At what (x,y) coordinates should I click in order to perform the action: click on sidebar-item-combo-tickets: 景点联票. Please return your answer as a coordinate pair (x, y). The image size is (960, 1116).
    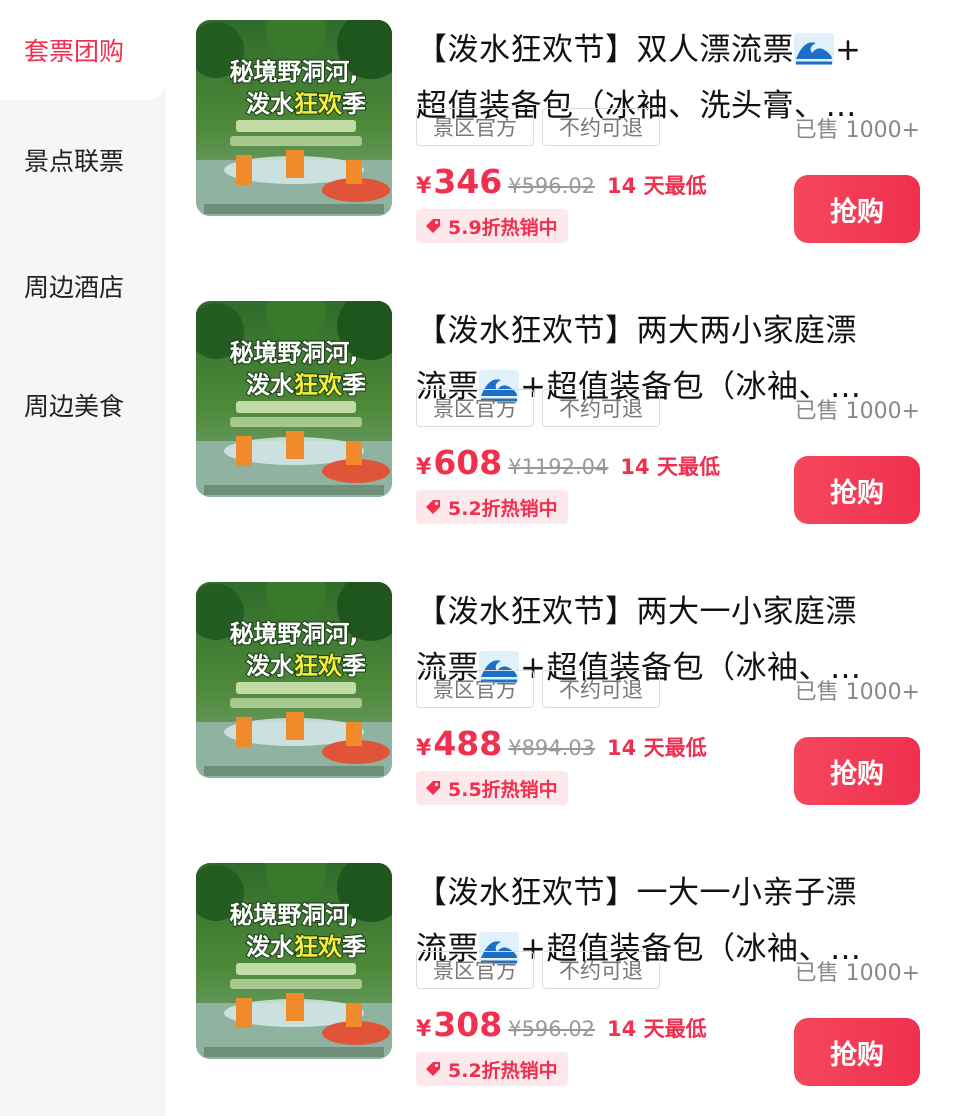
    Looking at the image, I should click on (83, 160).